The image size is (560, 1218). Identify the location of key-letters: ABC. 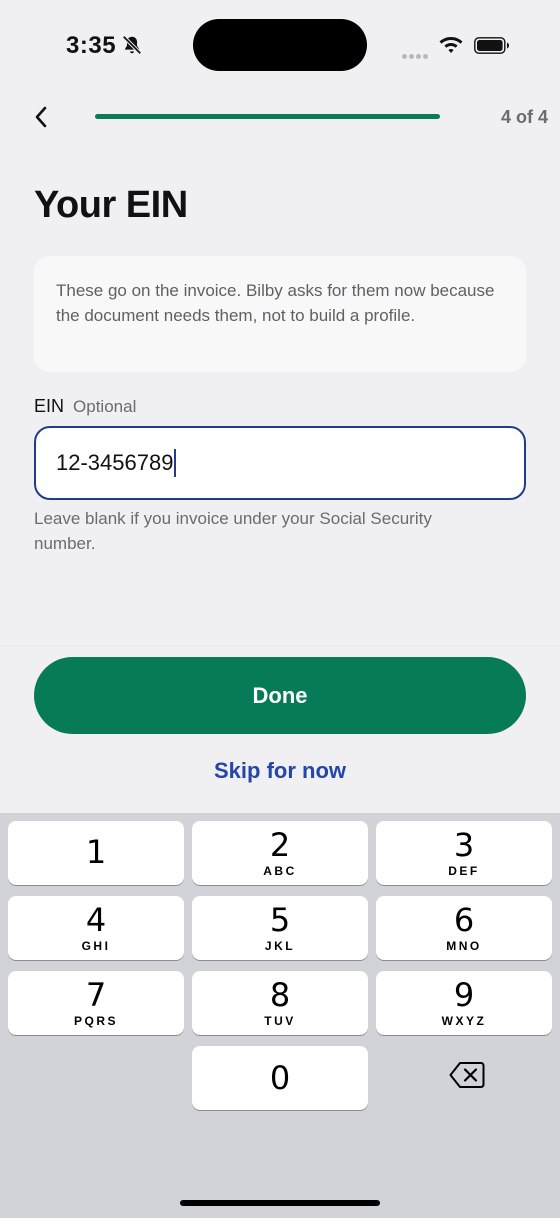
(280, 871).